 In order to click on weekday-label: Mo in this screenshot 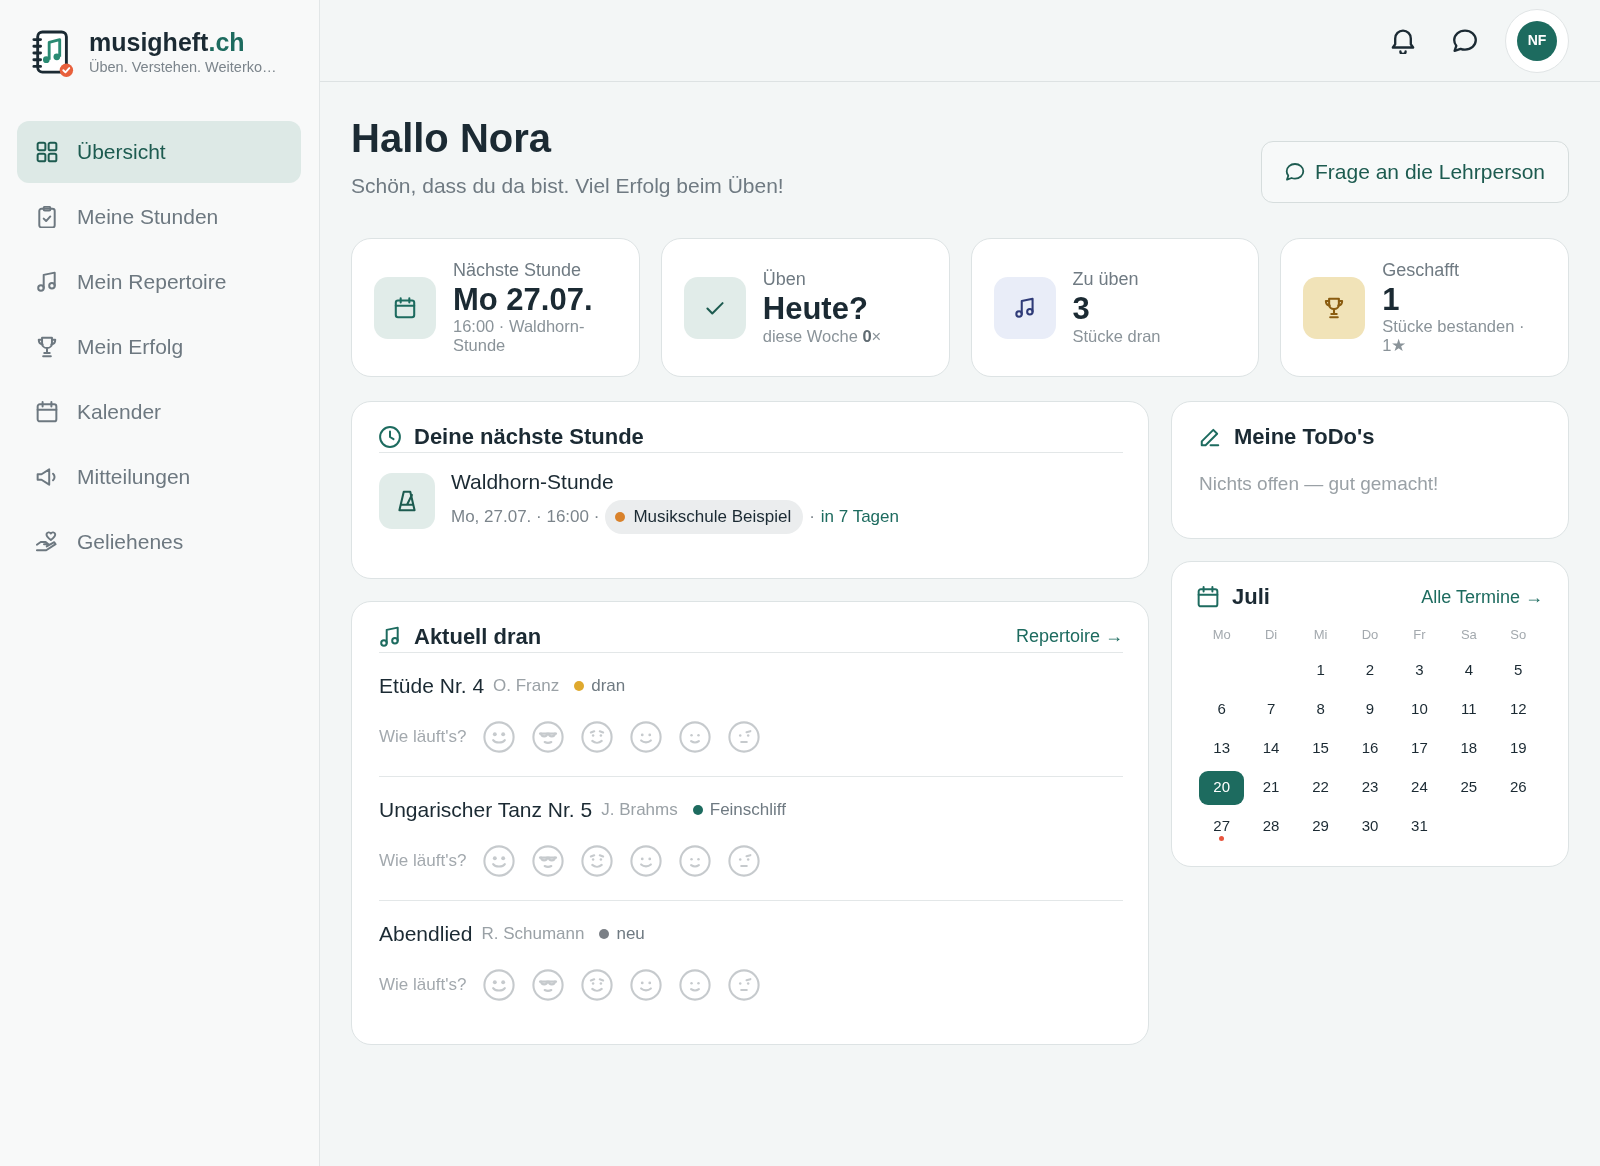, I will do `click(1221, 635)`.